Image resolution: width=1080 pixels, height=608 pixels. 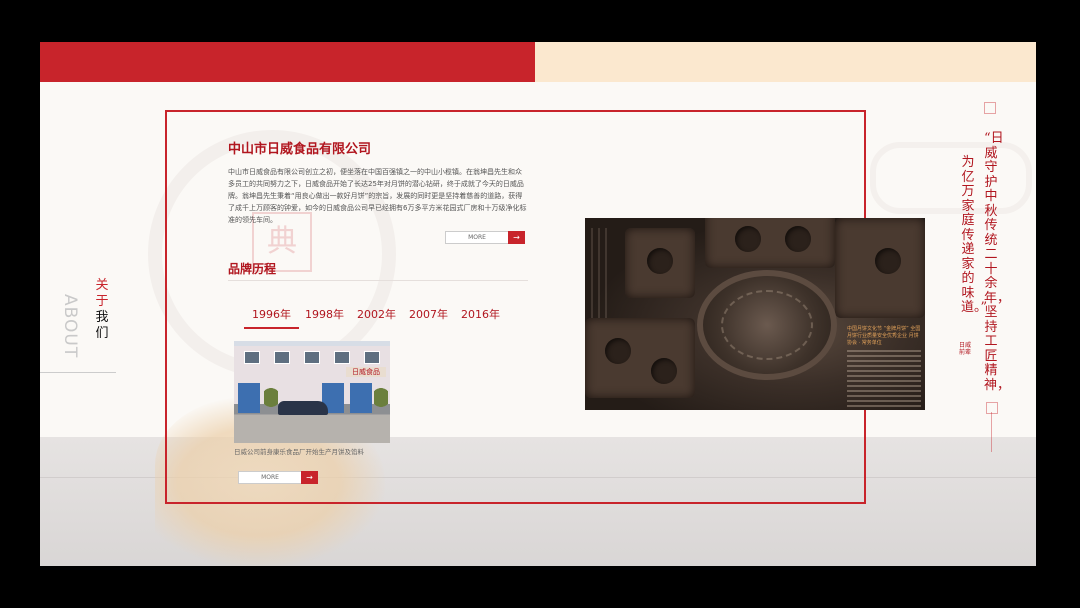 What do you see at coordinates (287, 62) in the screenshot?
I see `header-bar-red` at bounding box center [287, 62].